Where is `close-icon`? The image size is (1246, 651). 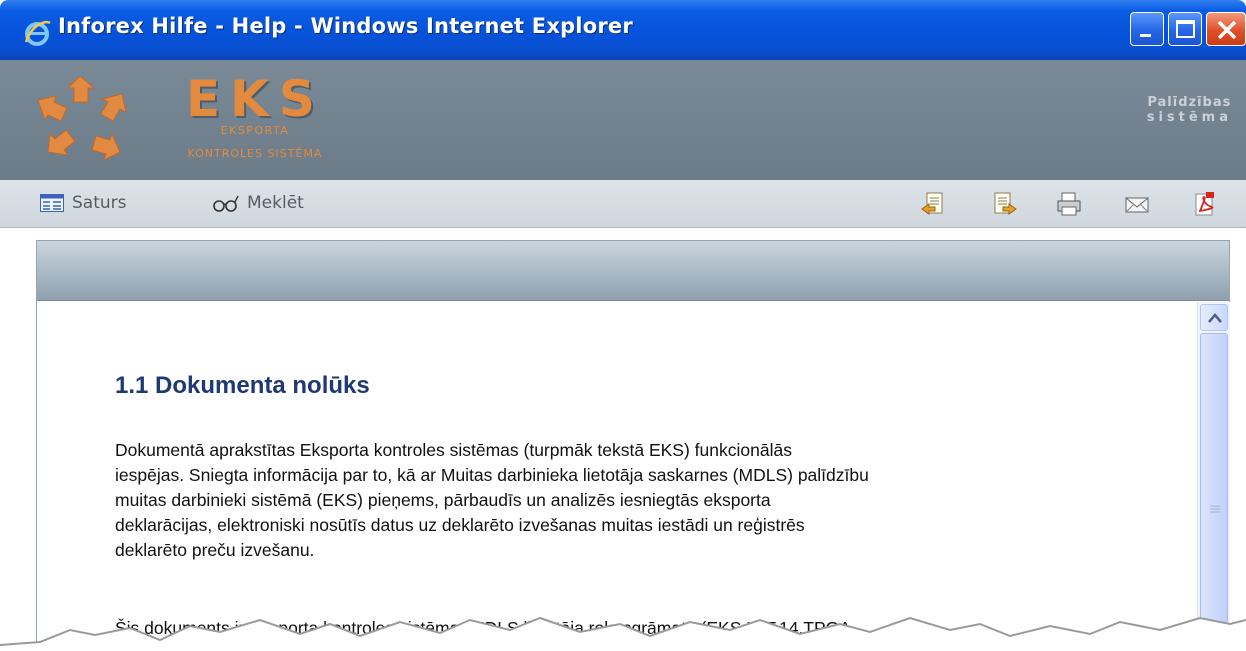 close-icon is located at coordinates (1227, 30).